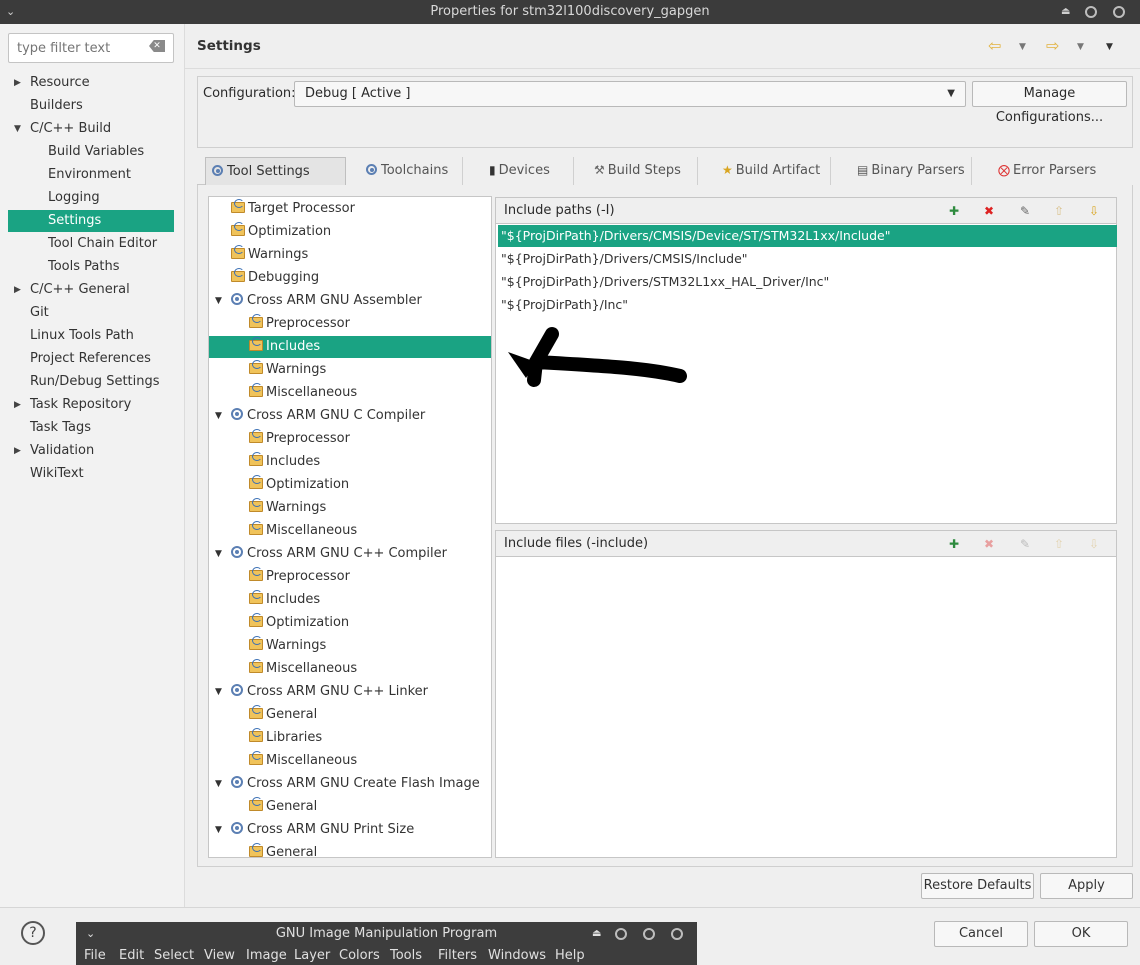 This screenshot has height=965, width=1140. Describe the element at coordinates (91, 106) in the screenshot. I see `sidebar-item: Builders` at that location.